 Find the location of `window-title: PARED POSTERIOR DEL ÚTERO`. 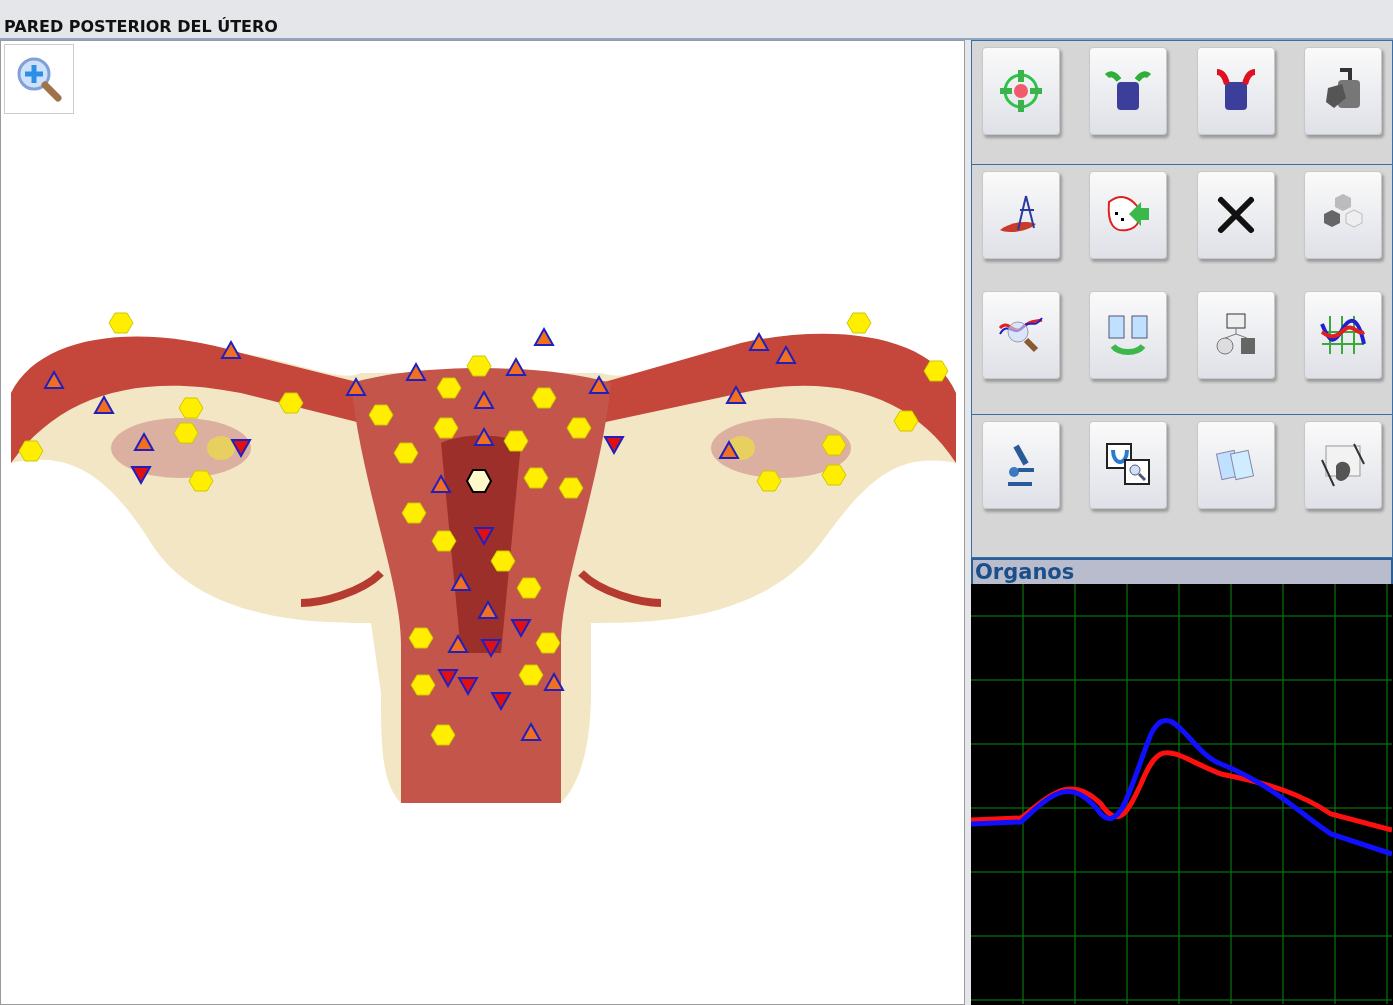

window-title: PARED POSTERIOR DEL ÚTERO is located at coordinates (141, 27).